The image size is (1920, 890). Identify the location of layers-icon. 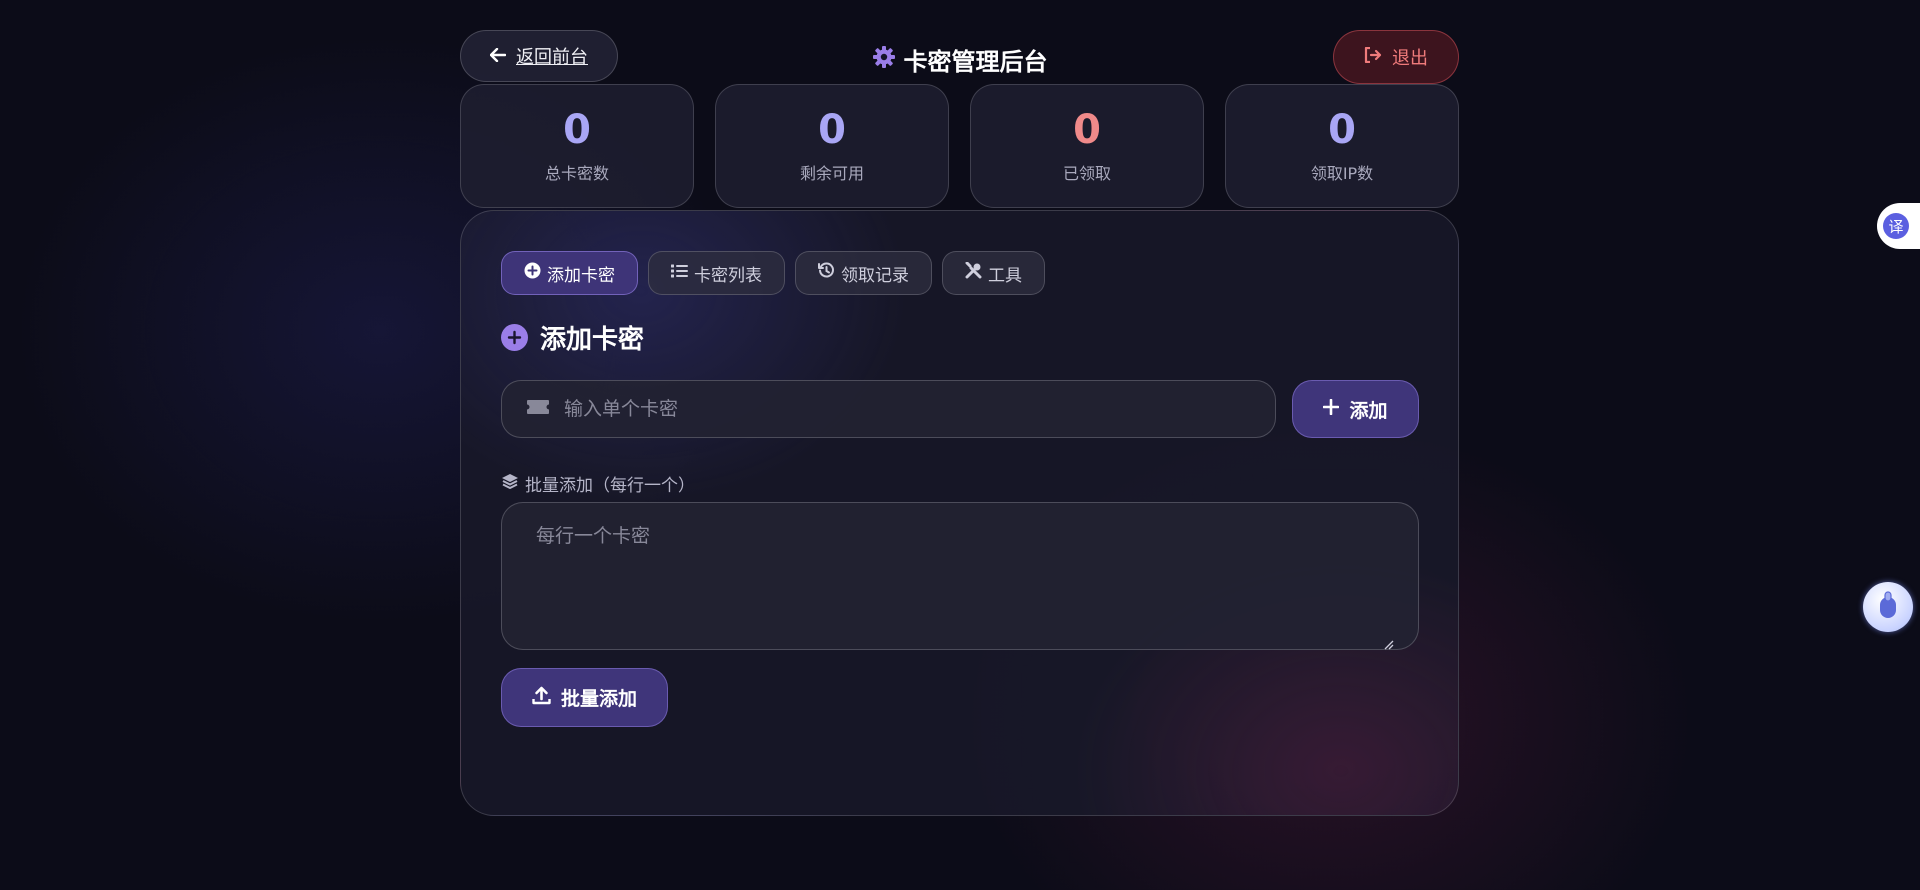
(510, 484).